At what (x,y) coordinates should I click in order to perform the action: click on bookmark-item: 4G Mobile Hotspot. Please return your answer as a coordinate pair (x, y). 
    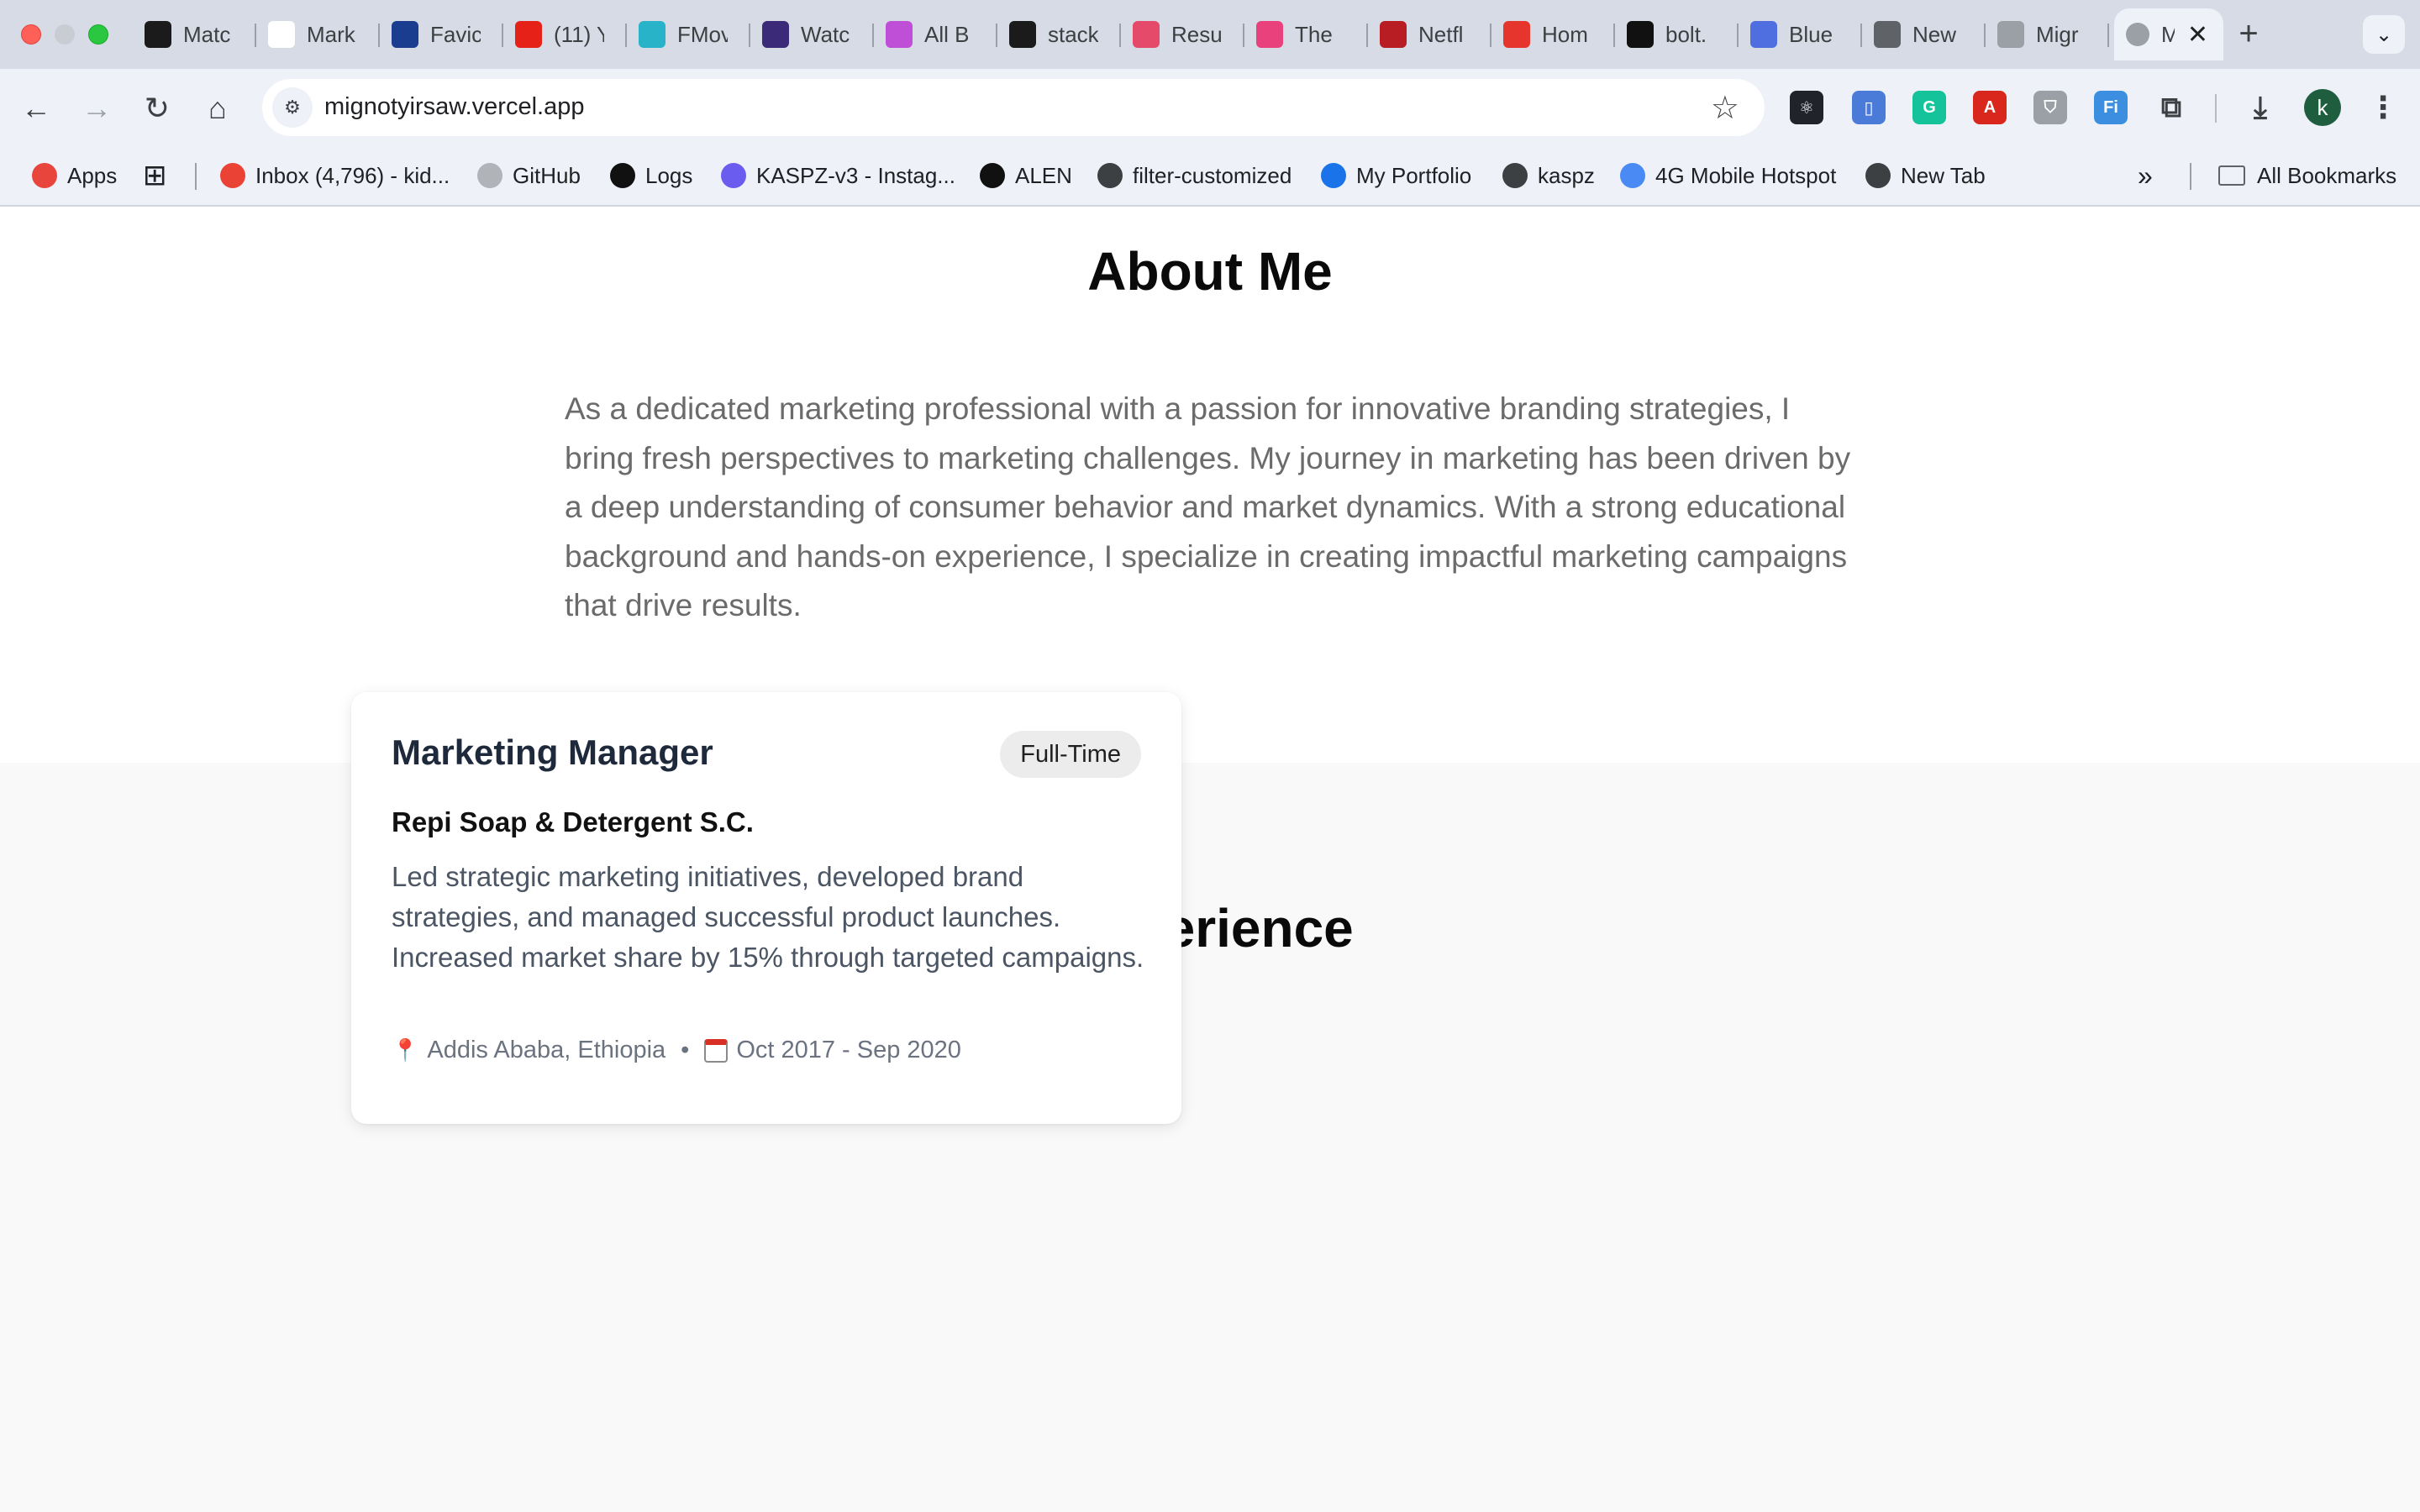
    Looking at the image, I should click on (1728, 175).